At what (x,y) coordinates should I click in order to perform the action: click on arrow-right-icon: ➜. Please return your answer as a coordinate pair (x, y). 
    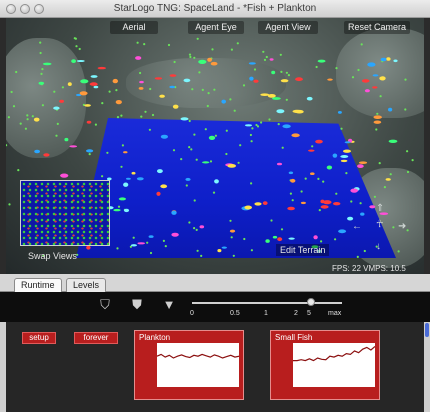
    Looking at the image, I should click on (402, 227).